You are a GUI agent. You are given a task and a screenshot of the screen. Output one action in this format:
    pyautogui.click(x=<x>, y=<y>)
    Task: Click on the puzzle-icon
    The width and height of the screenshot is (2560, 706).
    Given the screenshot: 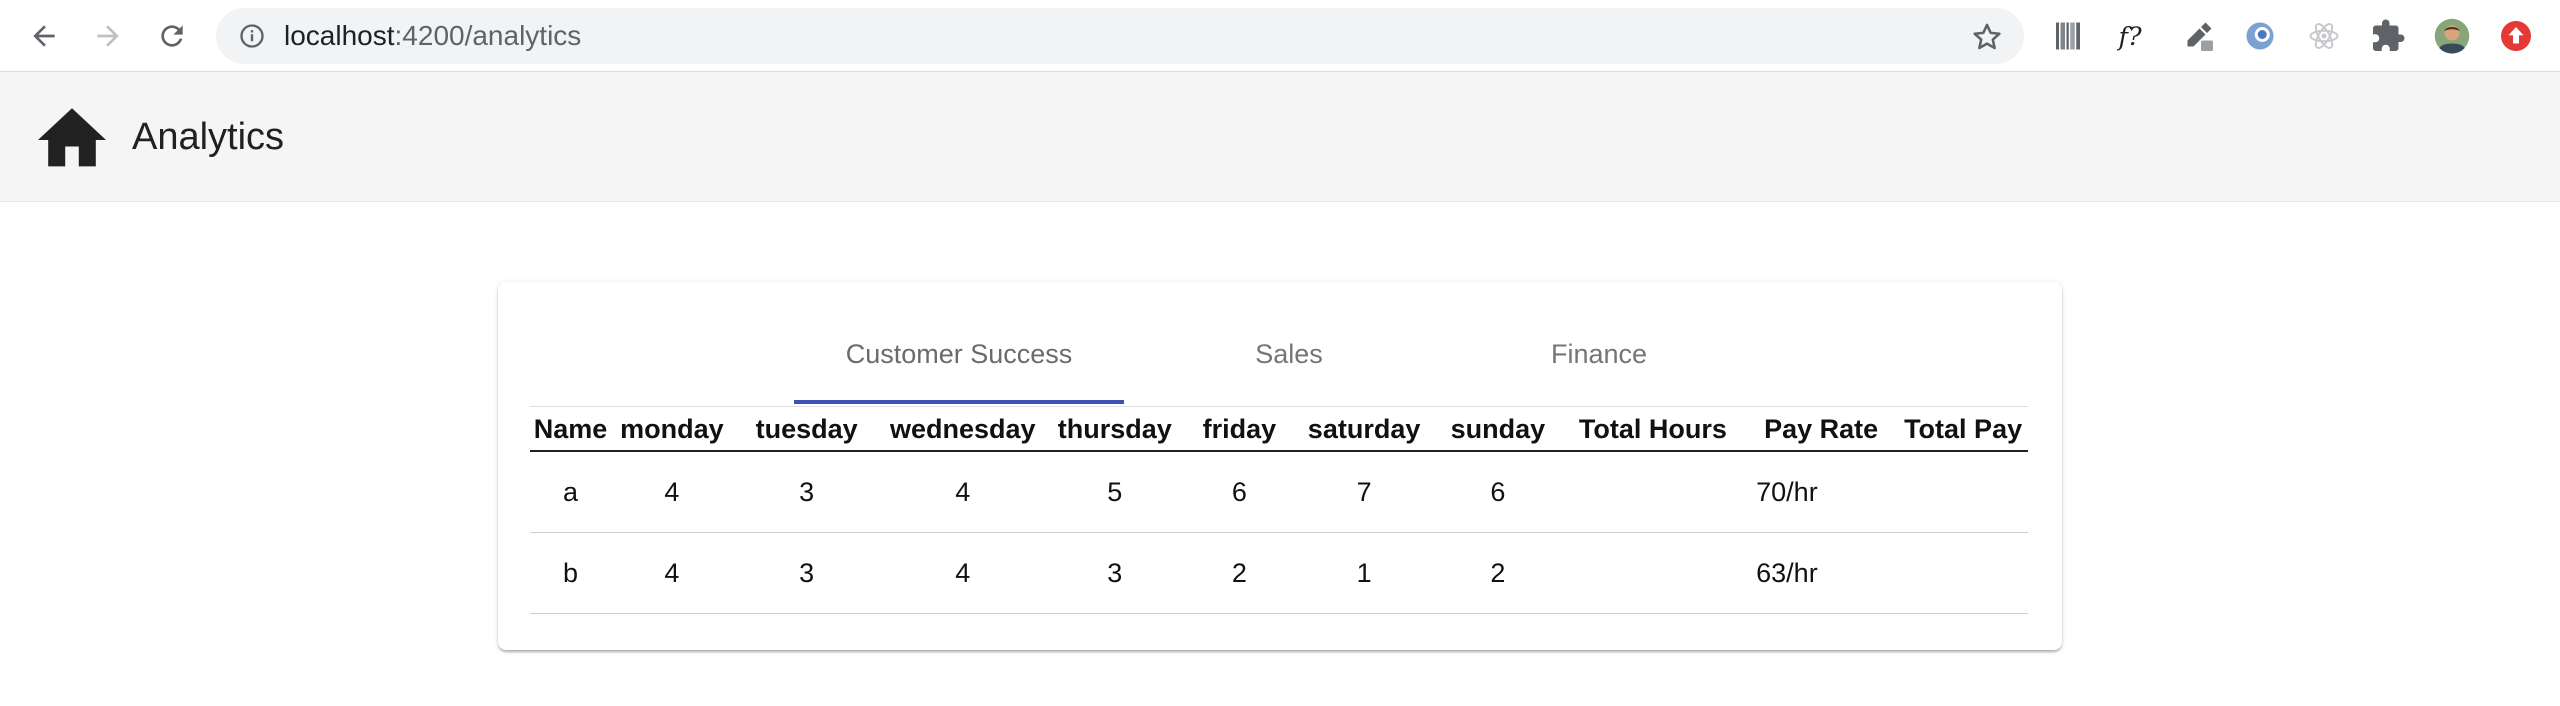 What is the action you would take?
    pyautogui.click(x=2388, y=36)
    